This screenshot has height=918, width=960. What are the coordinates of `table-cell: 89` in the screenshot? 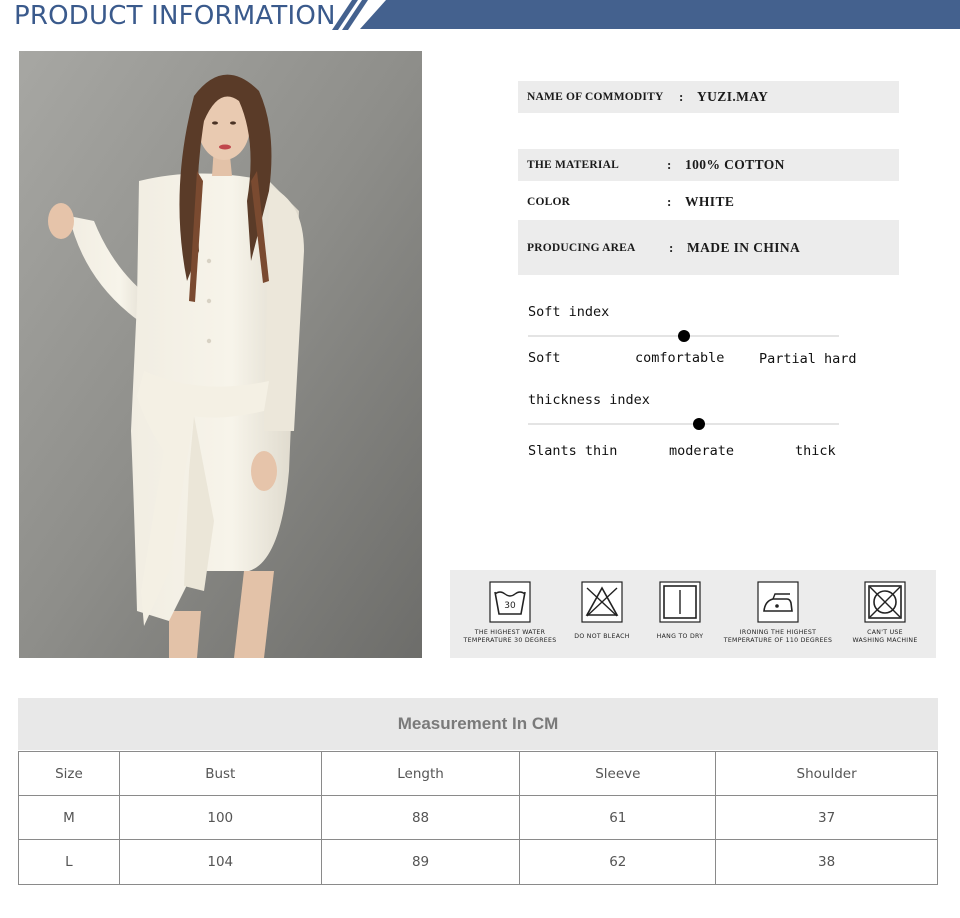 It's located at (420, 862).